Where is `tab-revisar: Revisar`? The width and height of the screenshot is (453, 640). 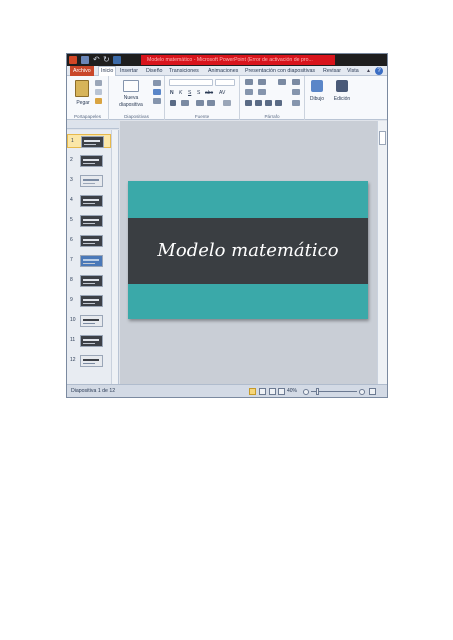
tab-revisar: Revisar is located at coordinates (332, 71).